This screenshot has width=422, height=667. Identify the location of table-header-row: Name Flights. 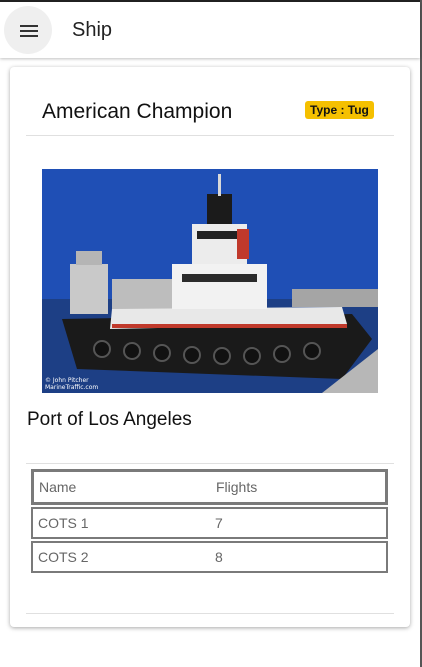
(209, 487).